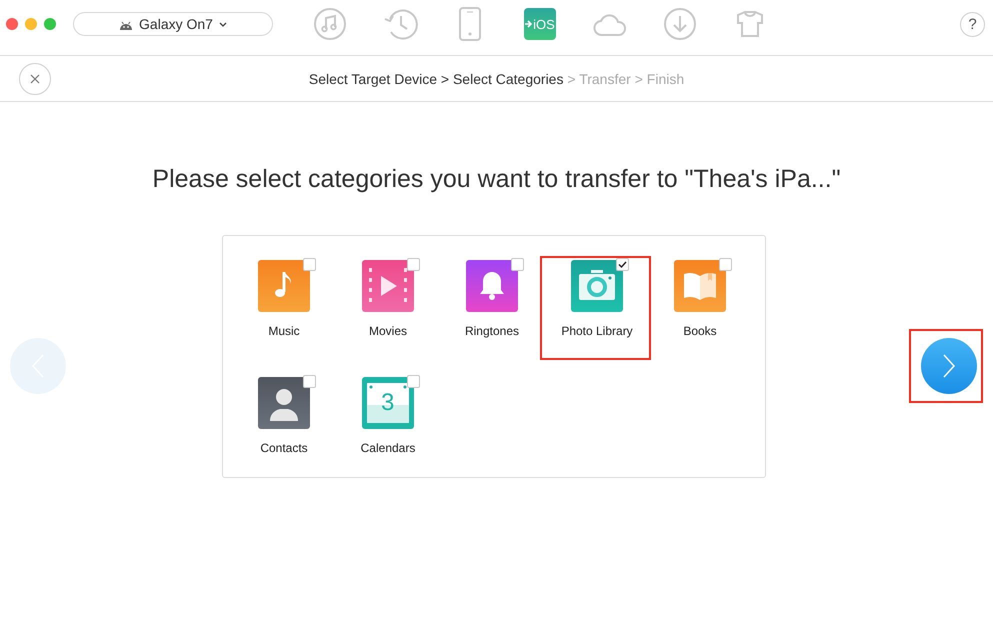  Describe the element at coordinates (972, 24) in the screenshot. I see `help-button: ?` at that location.